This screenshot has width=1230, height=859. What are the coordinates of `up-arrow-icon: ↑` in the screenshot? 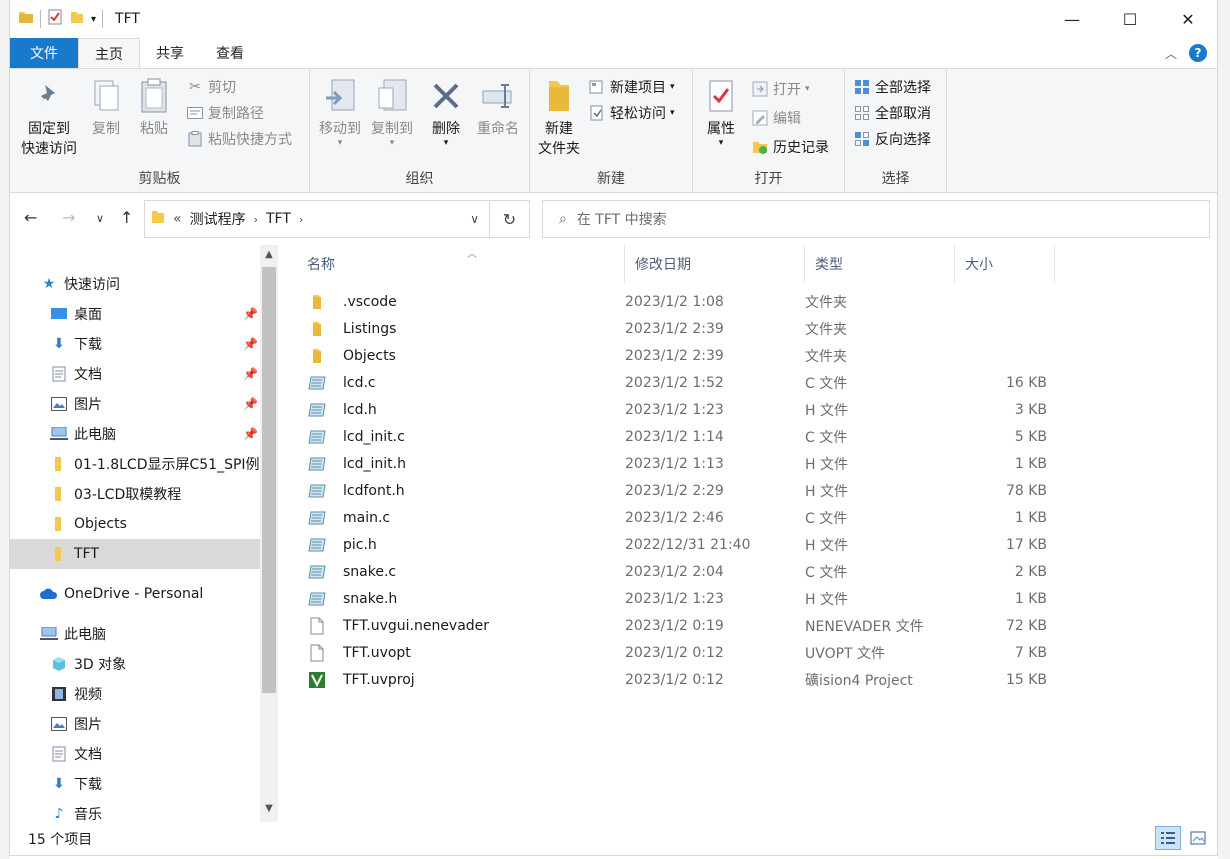 It's located at (126, 217).